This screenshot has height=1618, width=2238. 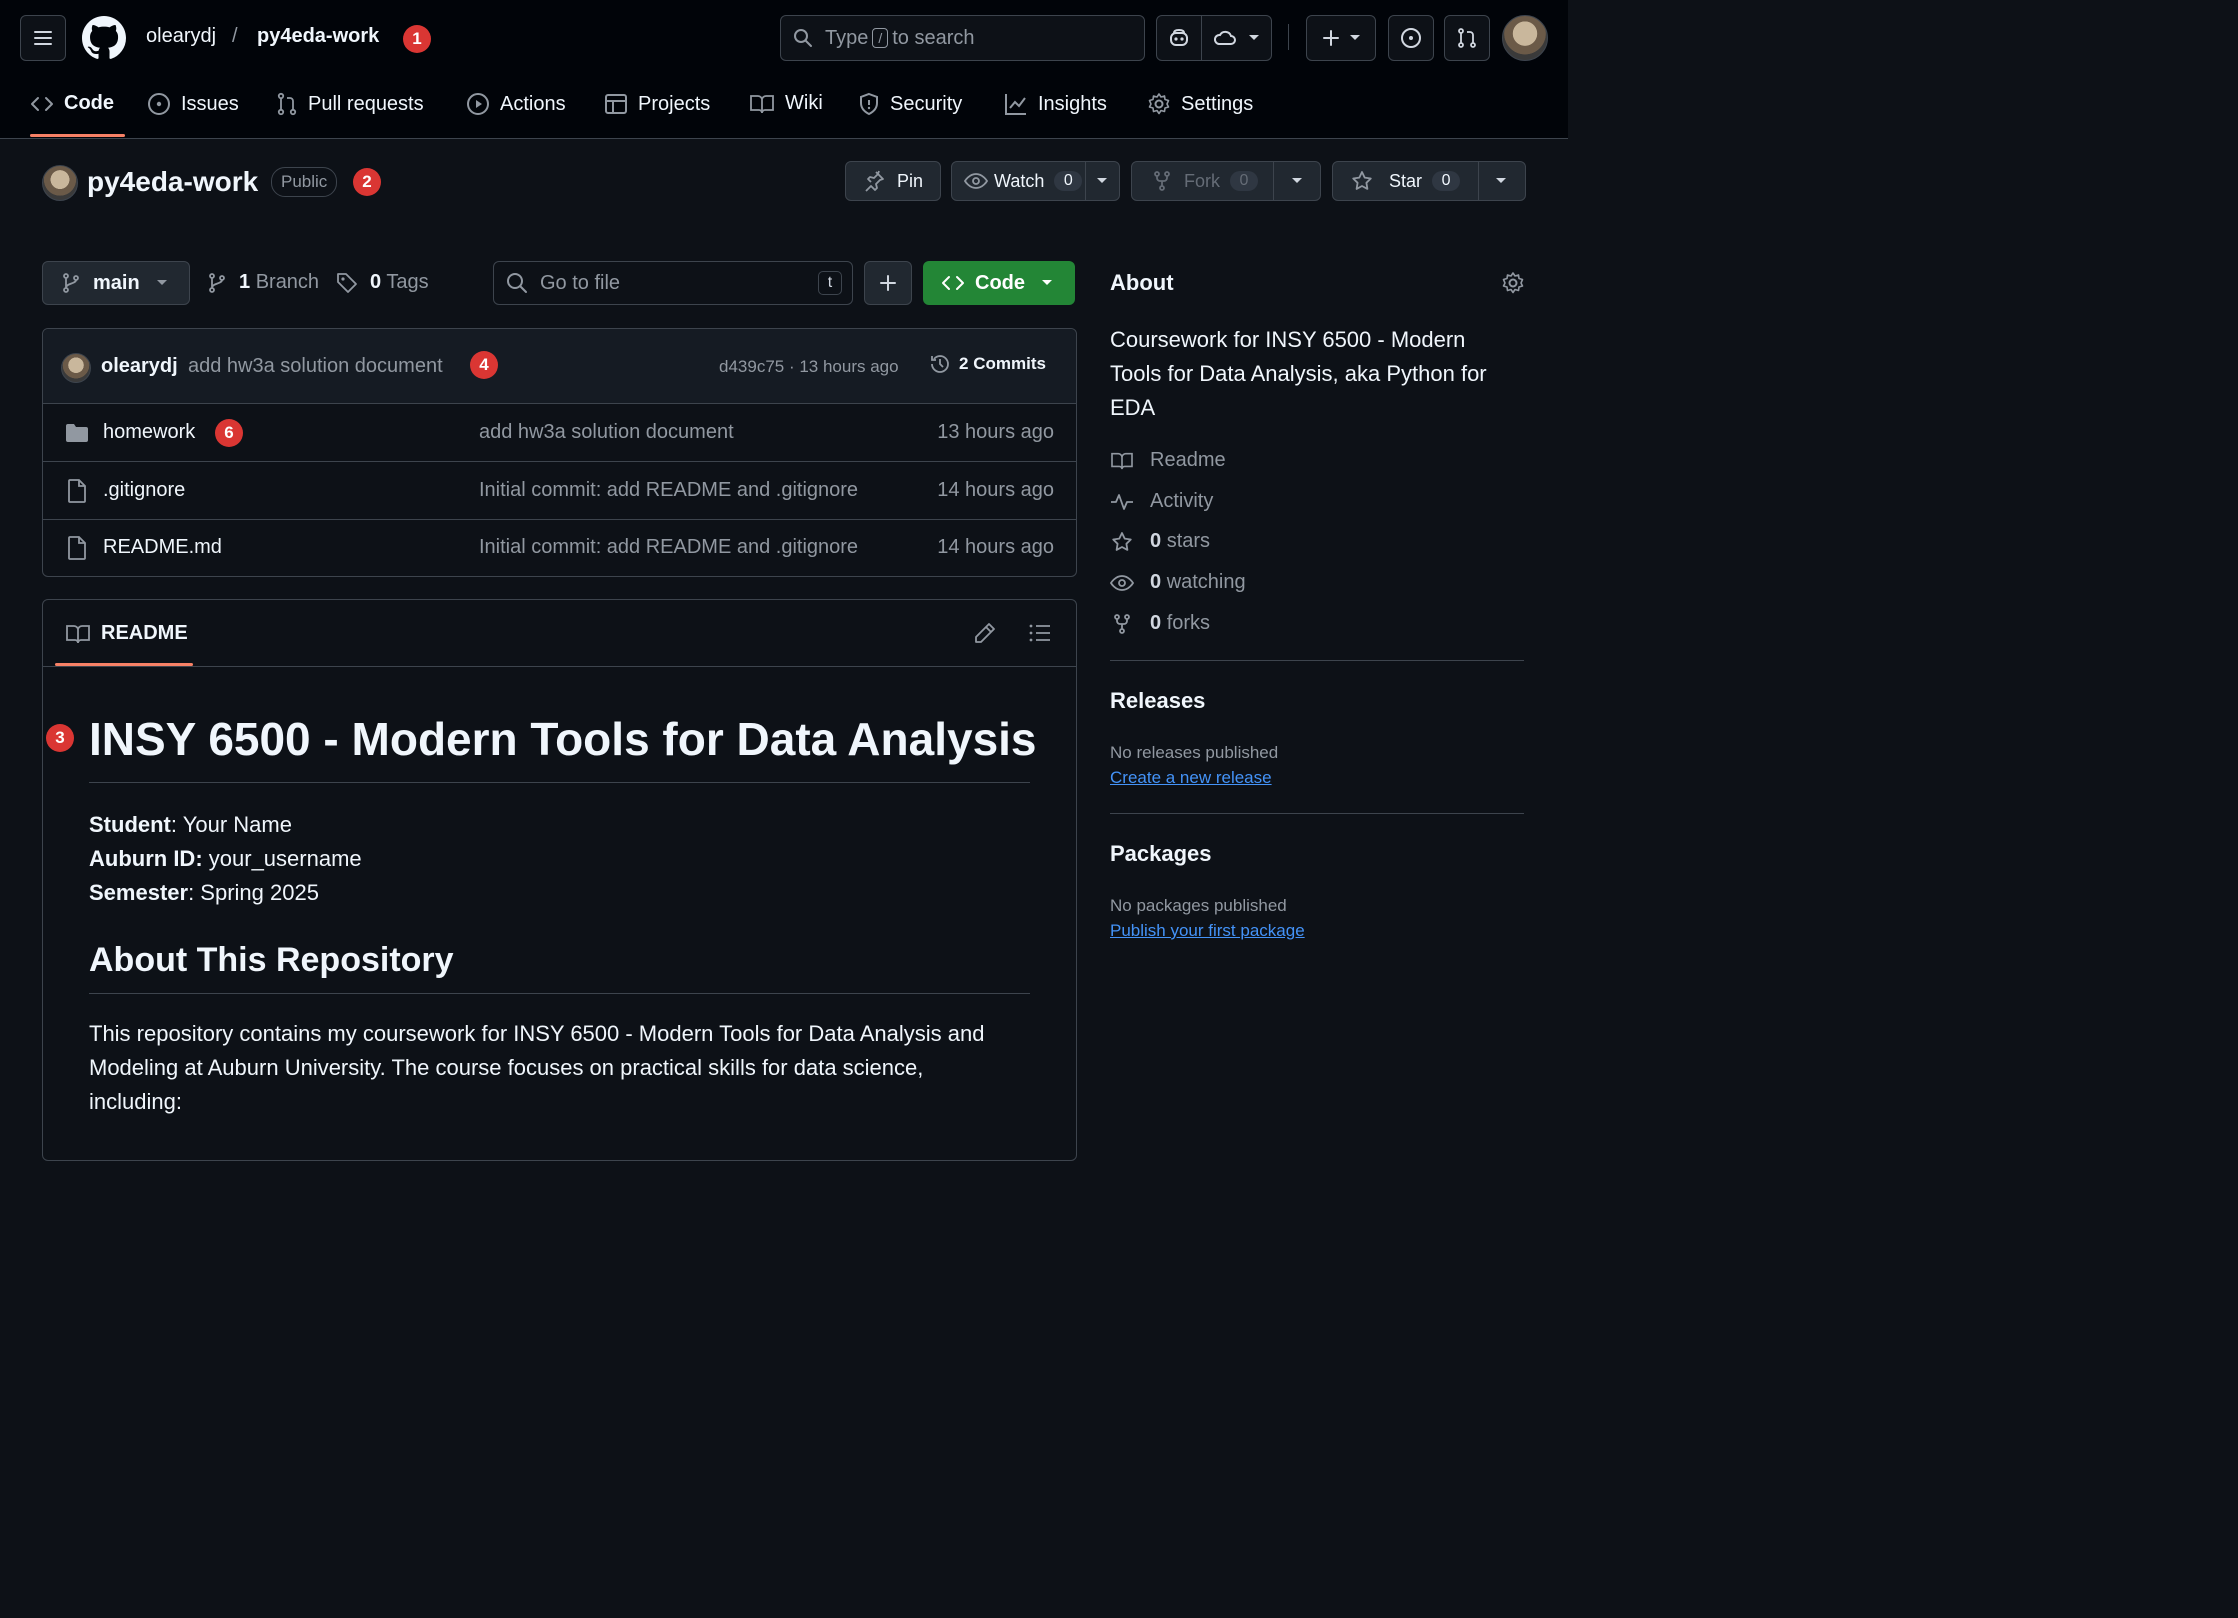 I want to click on issue-opened-icon, so click(x=159, y=104).